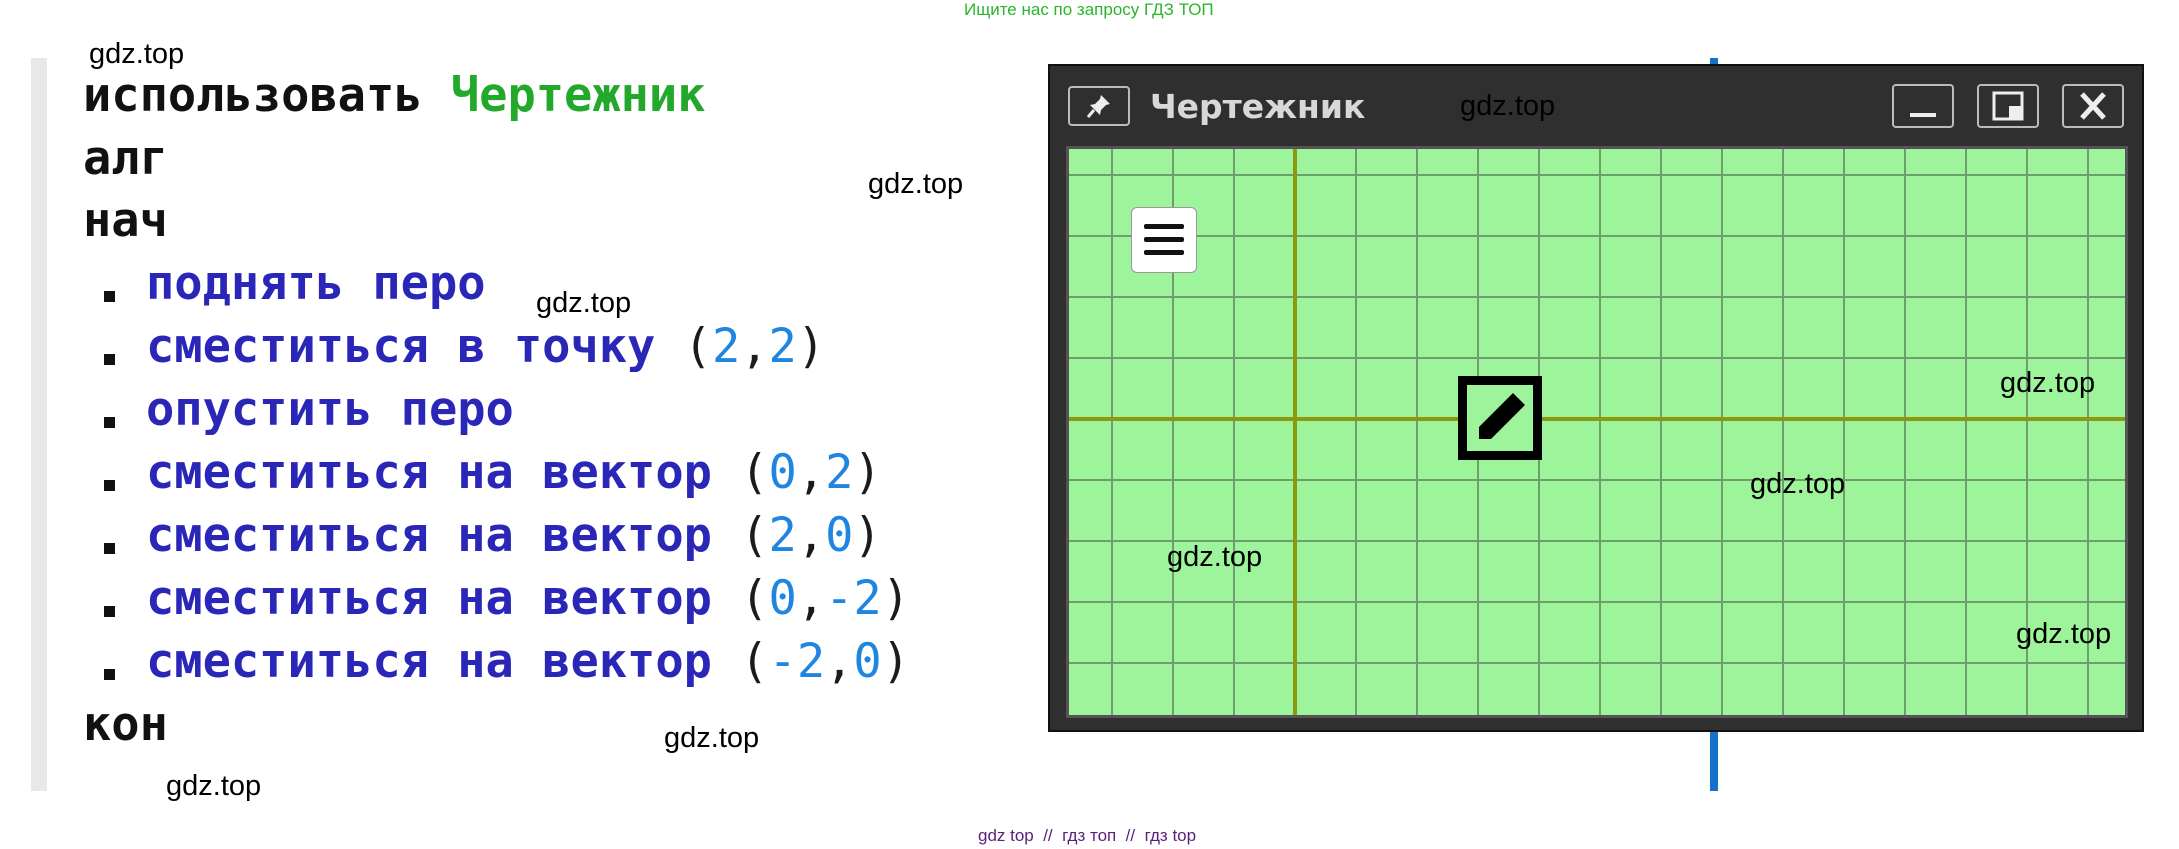 This screenshot has width=2179, height=849. What do you see at coordinates (1923, 106) in the screenshot?
I see `minimize-button` at bounding box center [1923, 106].